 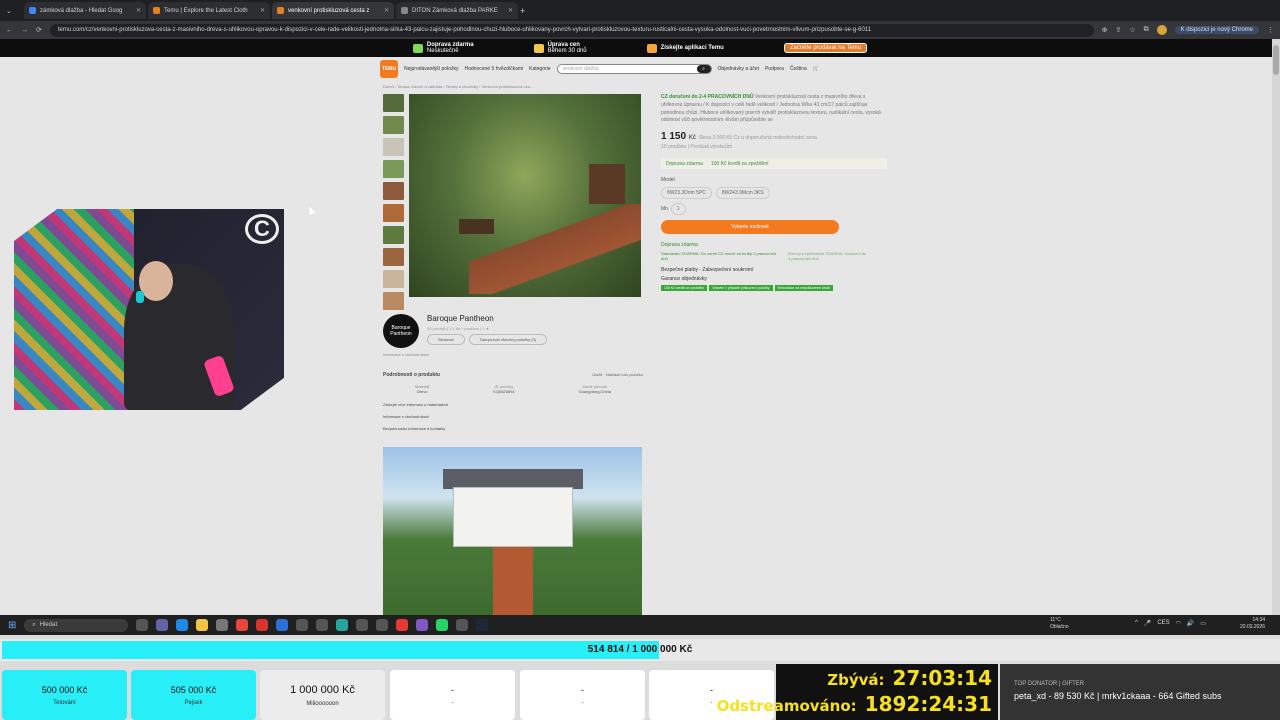 What do you see at coordinates (401, 331) in the screenshot?
I see `seller-logo: Baroque Pantheon` at bounding box center [401, 331].